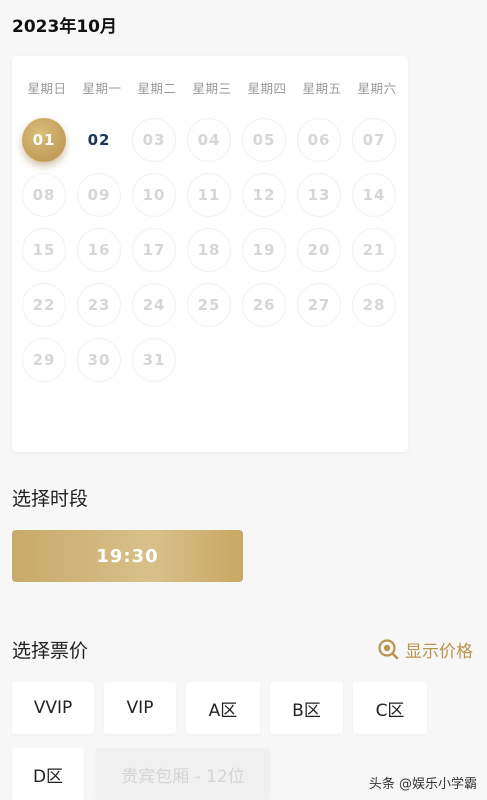 This screenshot has width=487, height=800. I want to click on weekday-tue: 星期二, so click(157, 88).